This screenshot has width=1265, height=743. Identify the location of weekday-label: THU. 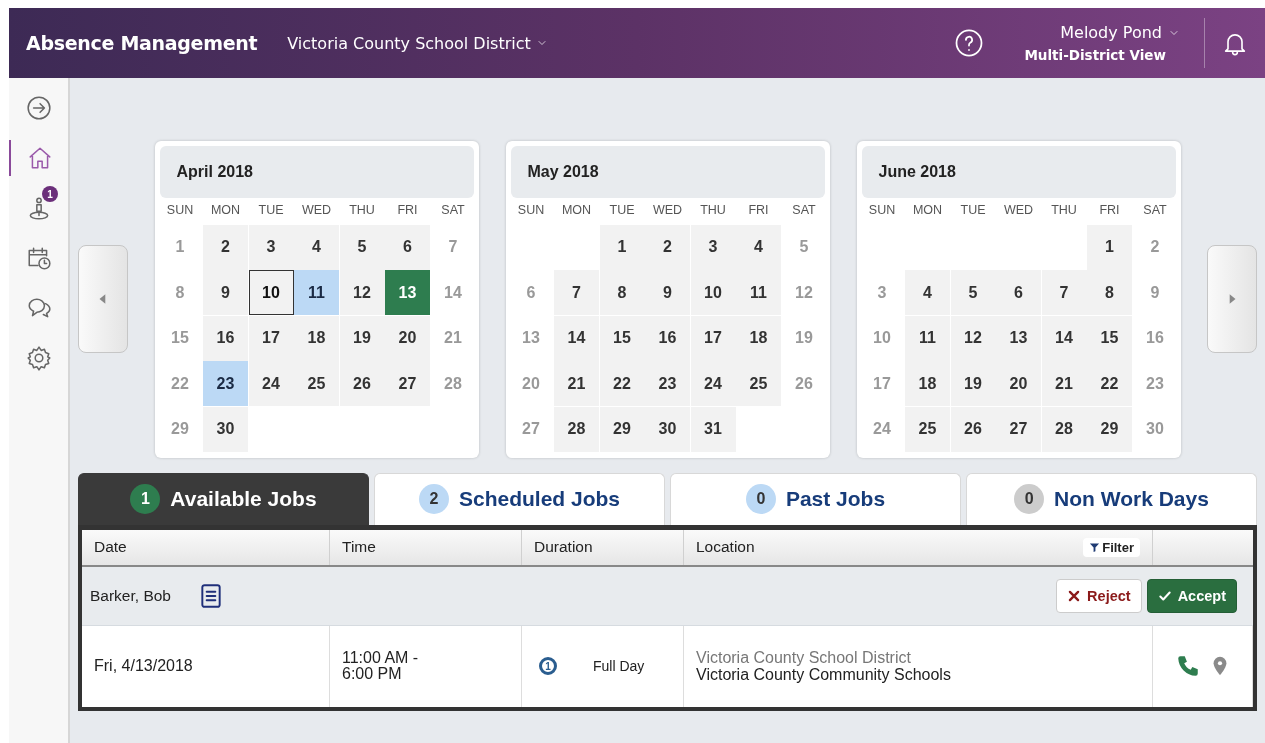
(1064, 211).